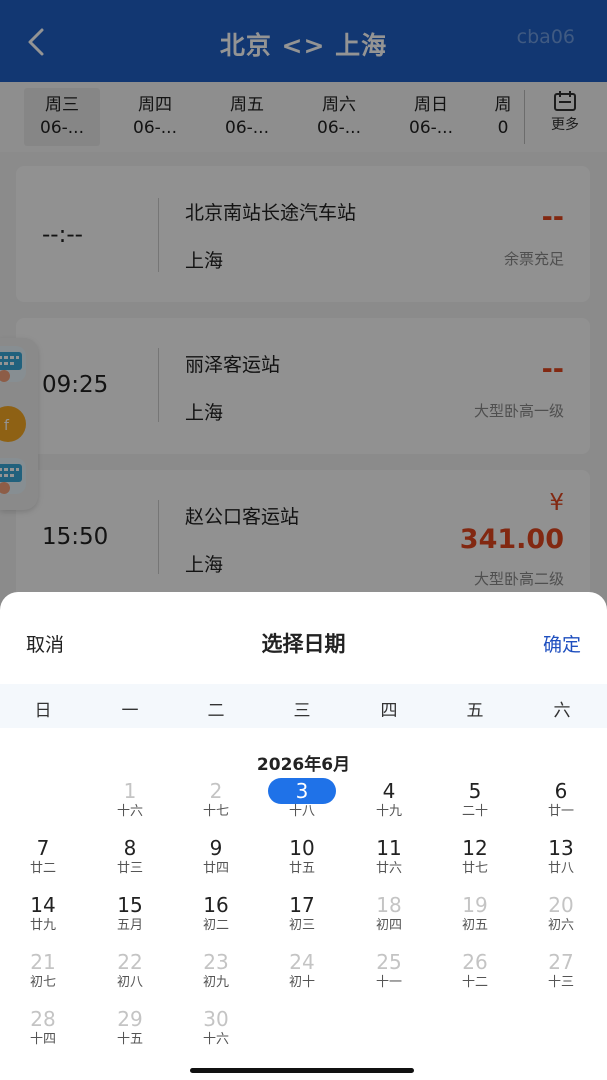 Image resolution: width=607 pixels, height=1080 pixels. I want to click on calendar-day: 19 初五, so click(475, 919).